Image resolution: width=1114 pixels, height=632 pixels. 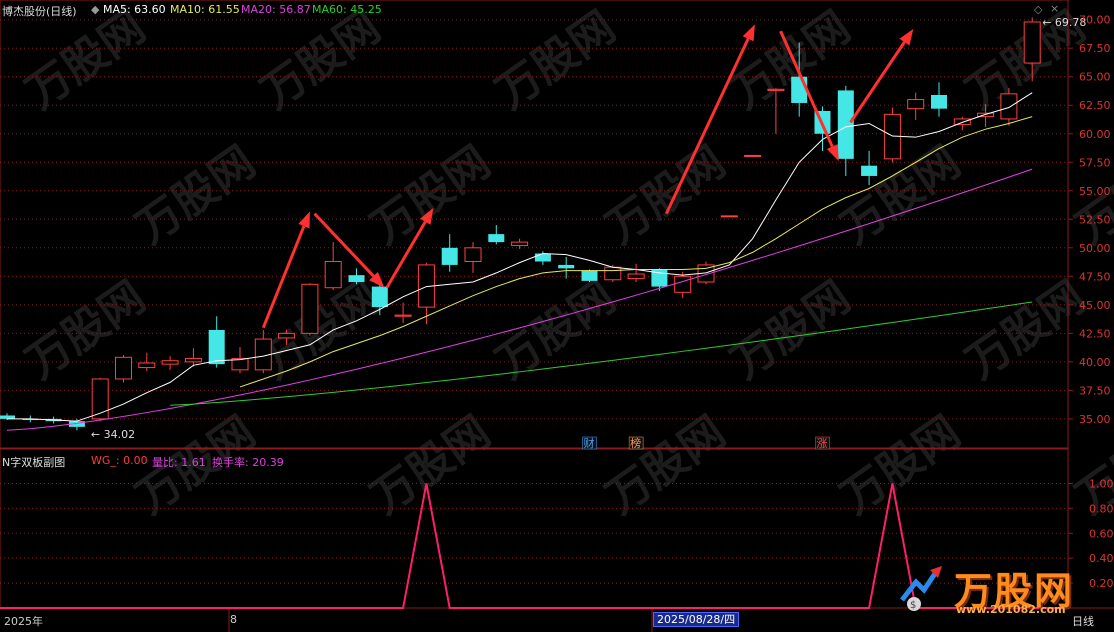 What do you see at coordinates (39, 11) in the screenshot?
I see `chart-title: 博杰股份(日线)` at bounding box center [39, 11].